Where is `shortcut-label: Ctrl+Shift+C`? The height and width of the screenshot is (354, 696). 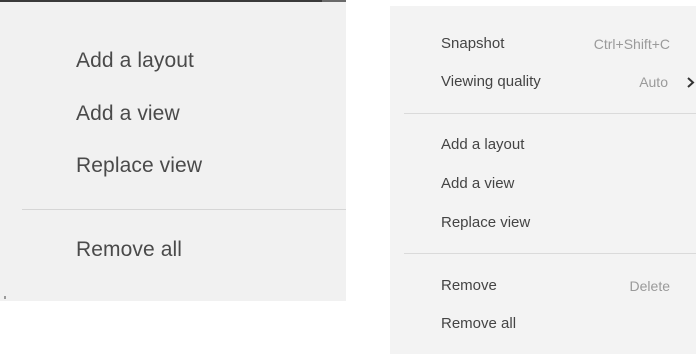 shortcut-label: Ctrl+Shift+C is located at coordinates (631, 44).